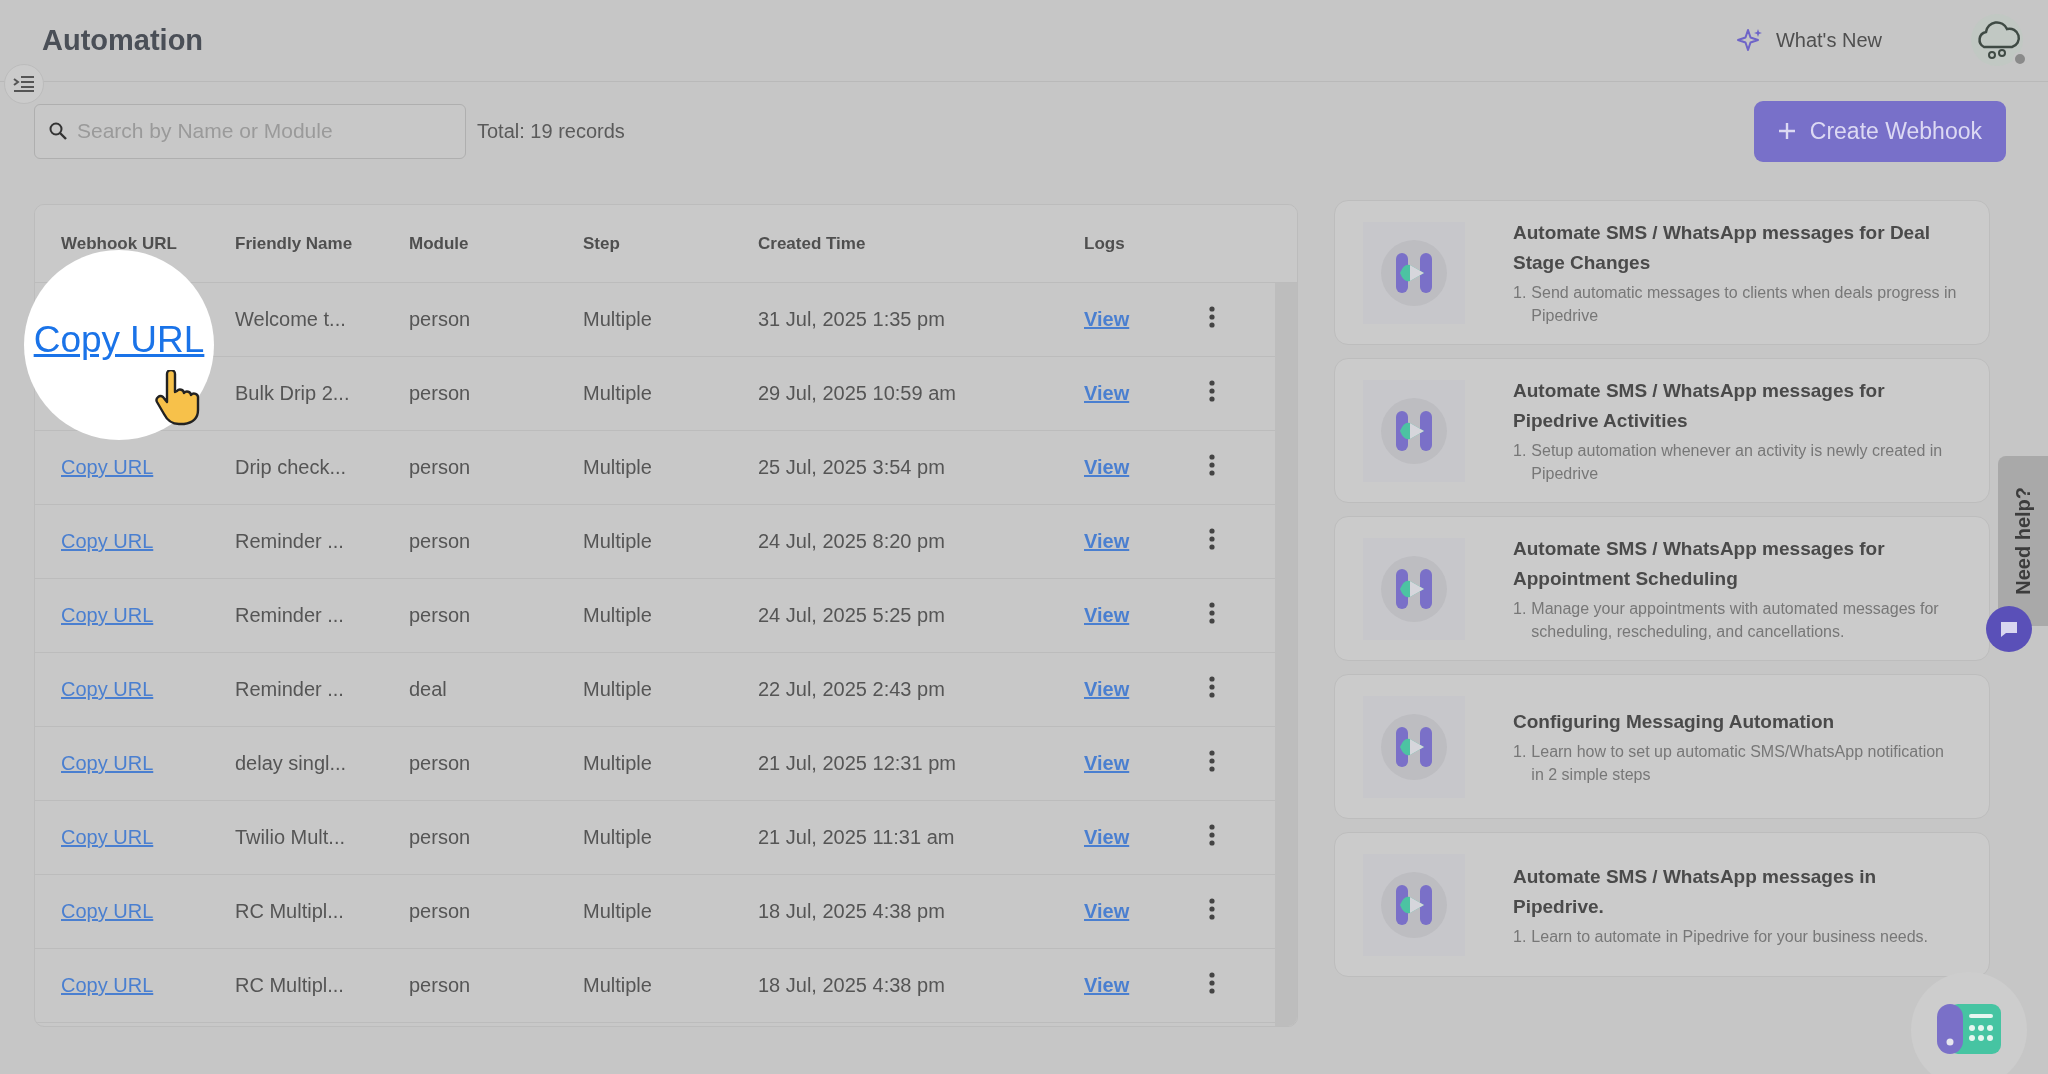  Describe the element at coordinates (857, 837) in the screenshot. I see `table-cell-text: 21 Jul, 2025 11:31 am` at that location.